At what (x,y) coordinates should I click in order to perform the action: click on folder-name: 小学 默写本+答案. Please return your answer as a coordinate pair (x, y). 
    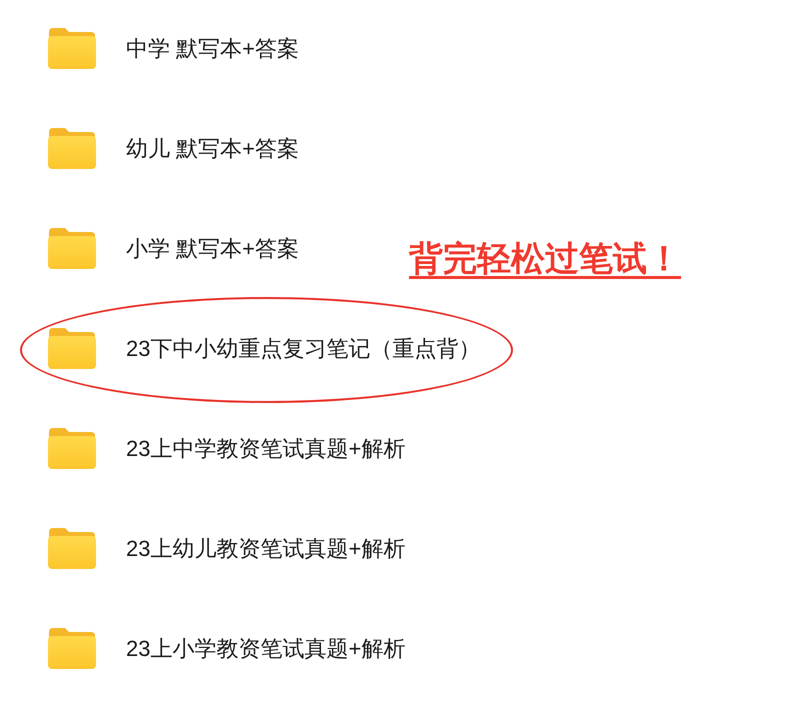
    Looking at the image, I should click on (212, 248).